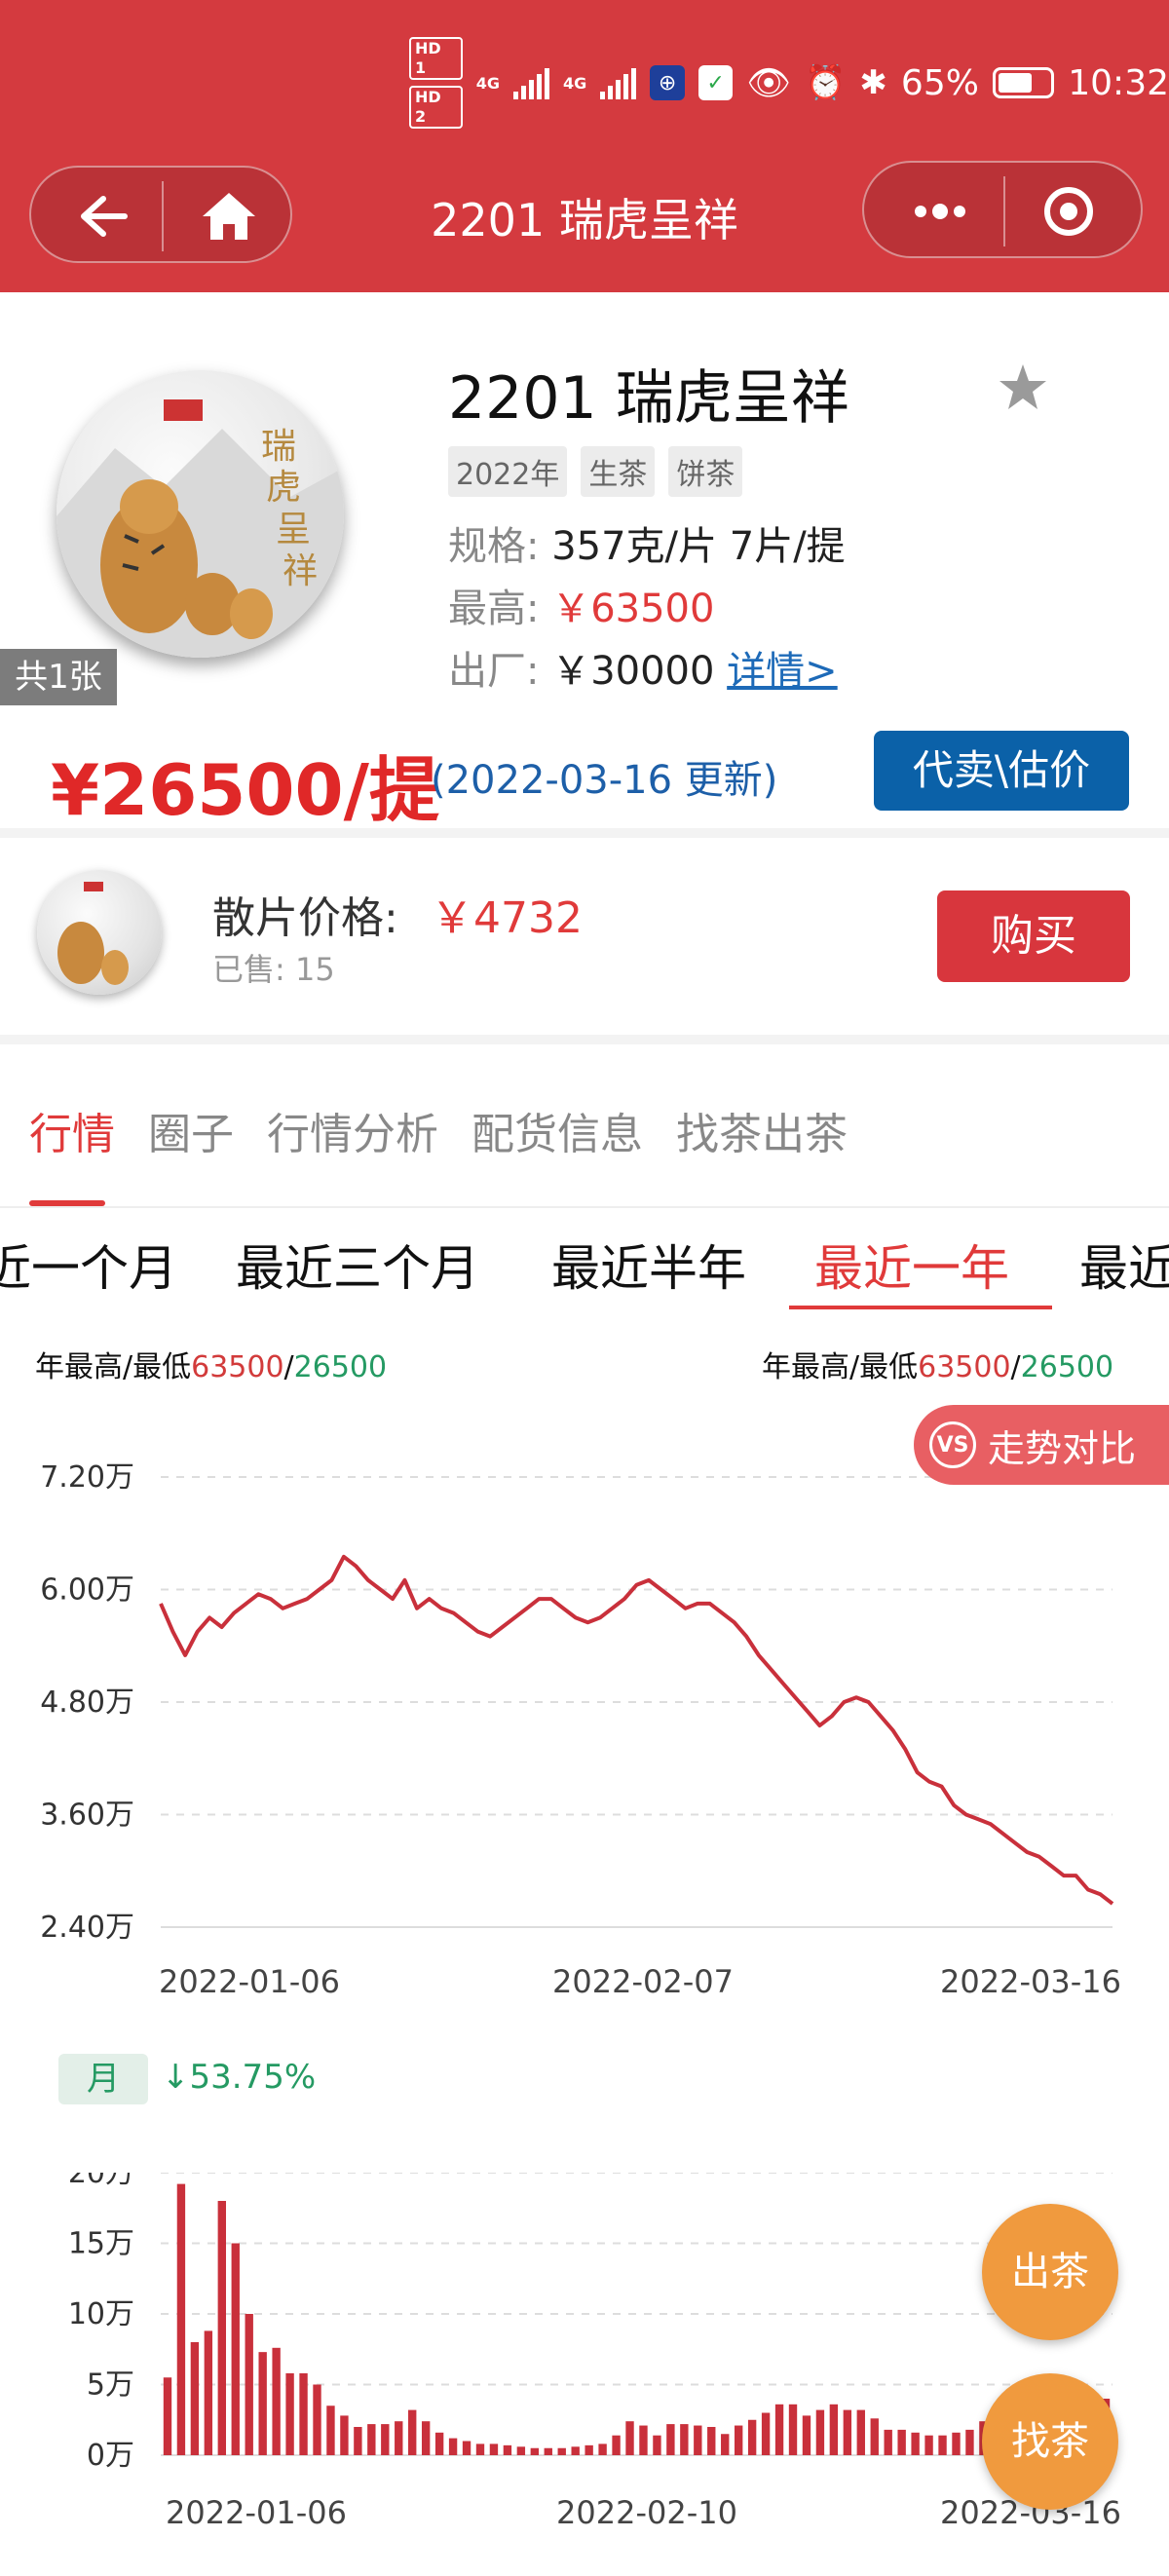 This screenshot has height=2576, width=1169. I want to click on year-high-low-left: 年最高/最低63500/26500, so click(211, 1364).